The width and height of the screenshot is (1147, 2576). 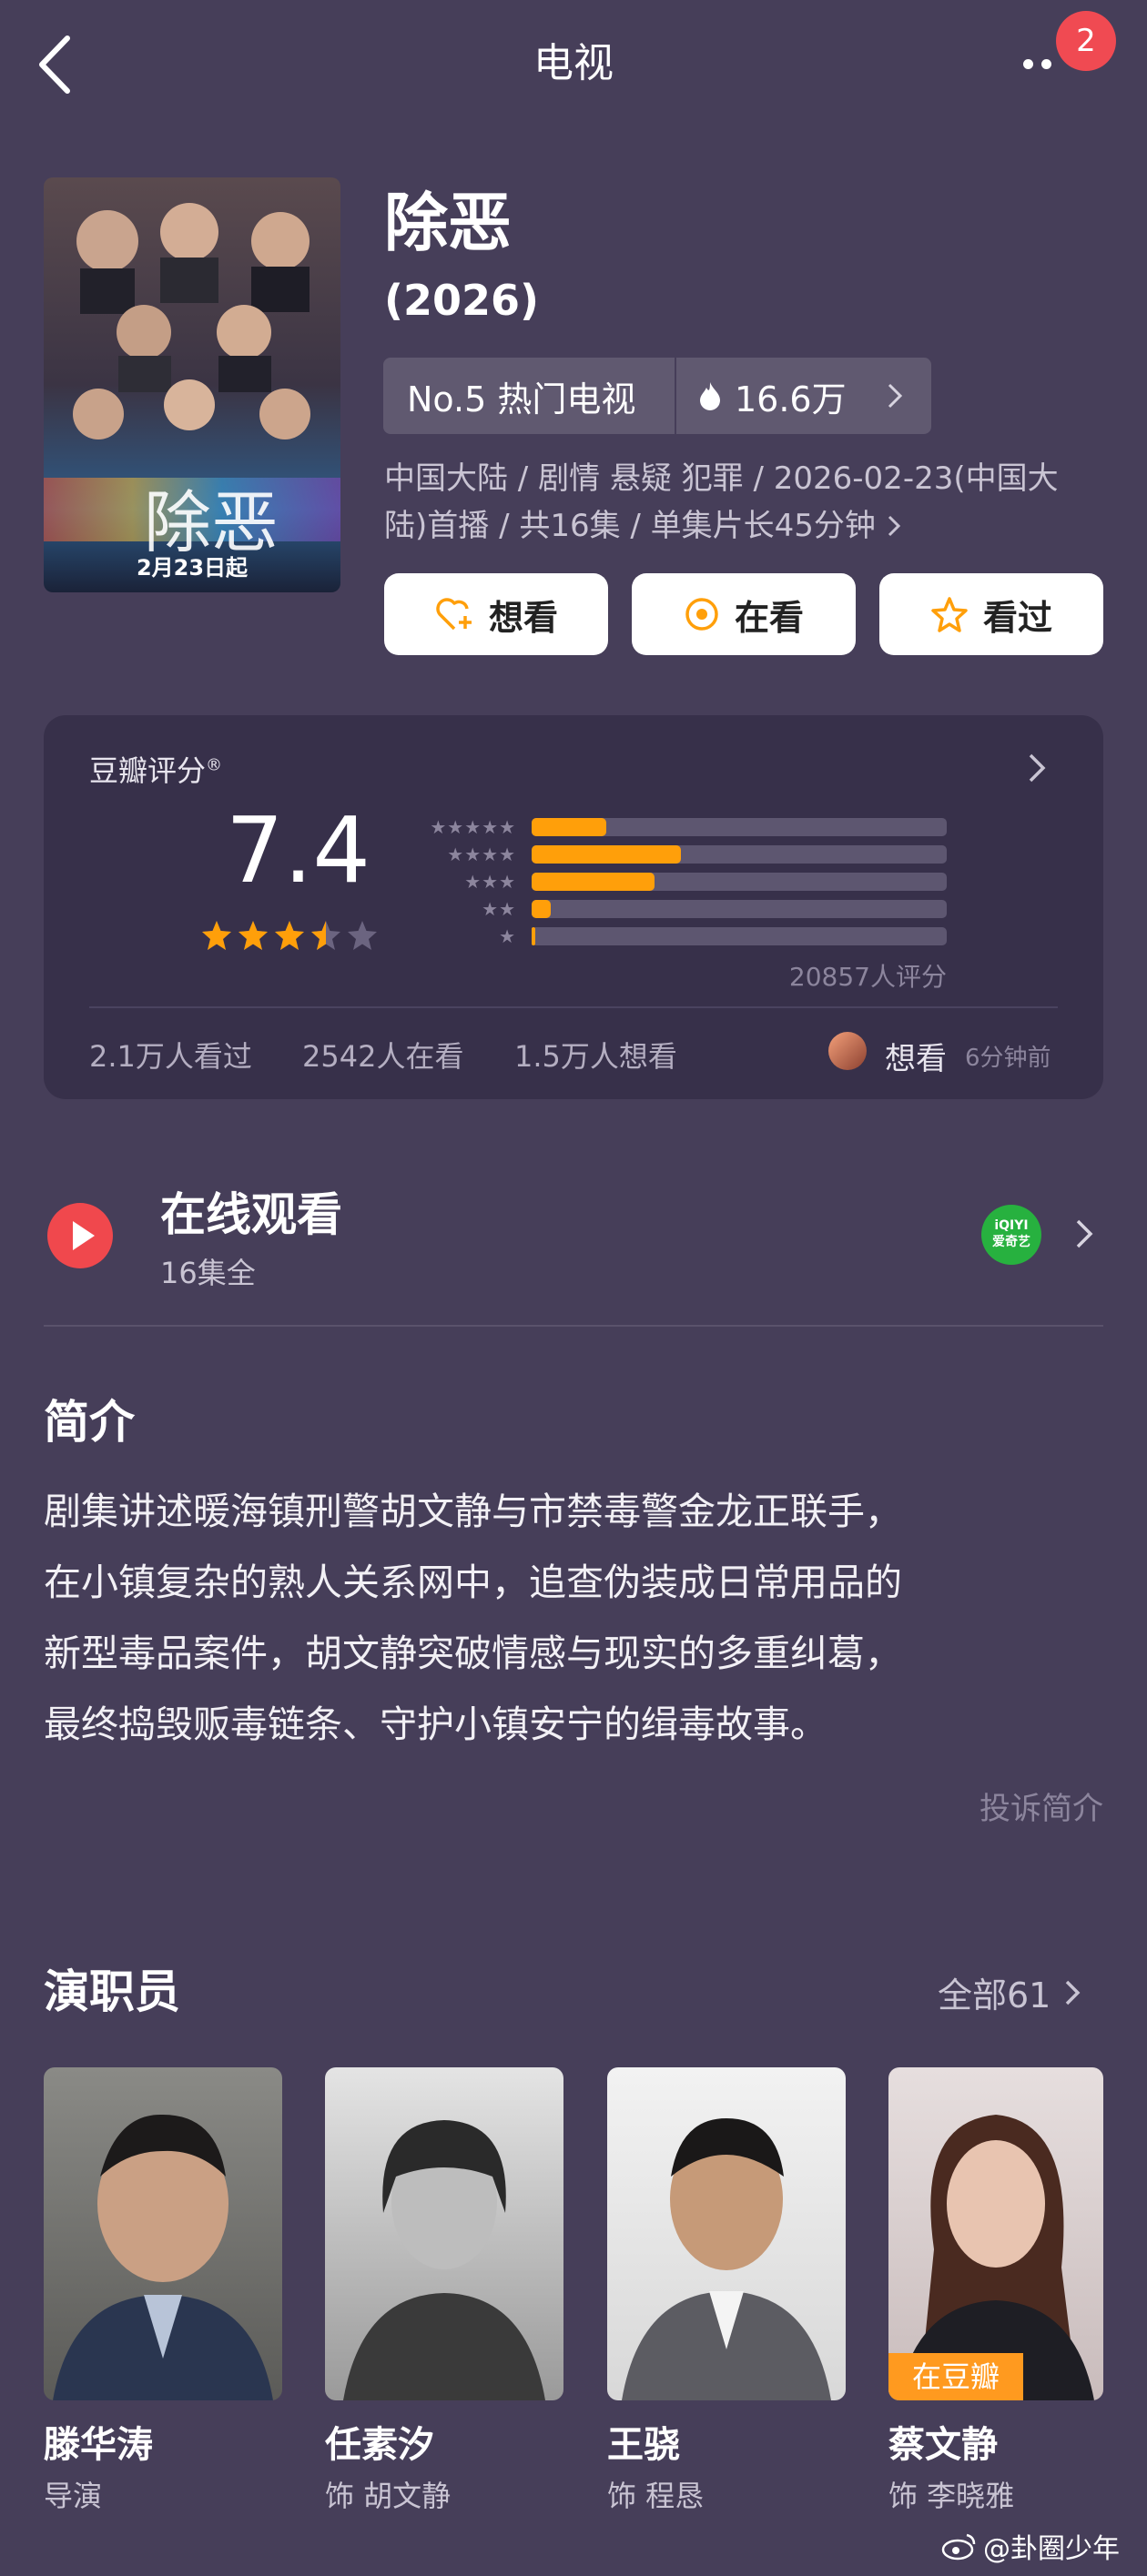 What do you see at coordinates (1007, 1805) in the screenshot?
I see `report-synopsis-link: 投诉简介` at bounding box center [1007, 1805].